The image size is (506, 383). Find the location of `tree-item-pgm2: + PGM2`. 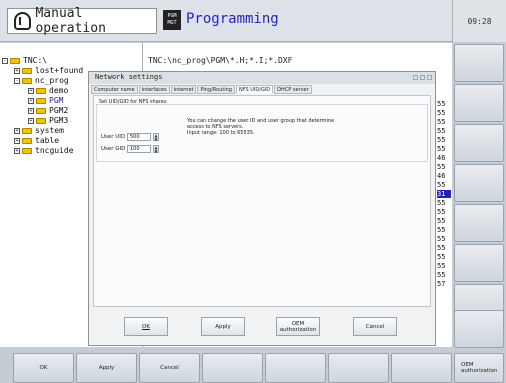

tree-item-pgm2: + PGM2 is located at coordinates (48, 110).